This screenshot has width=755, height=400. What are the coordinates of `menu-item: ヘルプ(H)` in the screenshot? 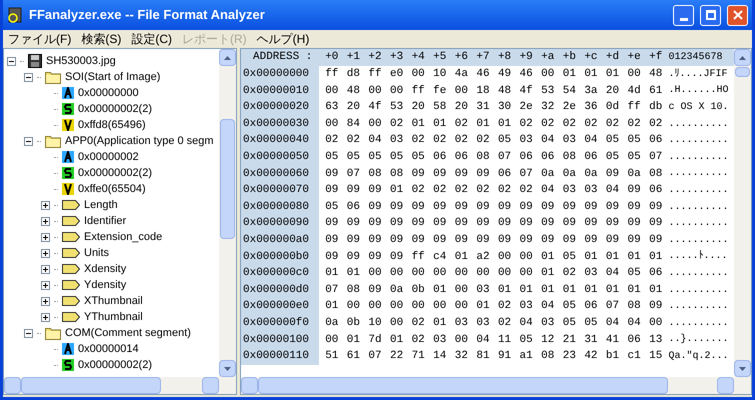 It's located at (283, 39).